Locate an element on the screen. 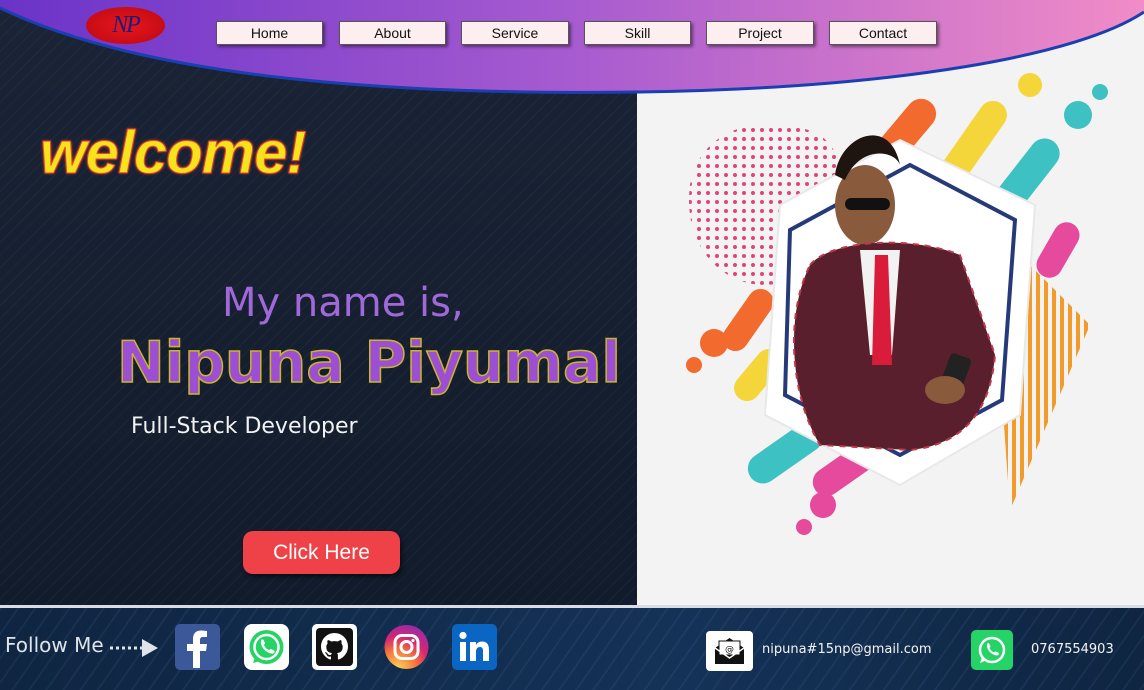 The width and height of the screenshot is (1144, 690). facebook-icon is located at coordinates (197, 647).